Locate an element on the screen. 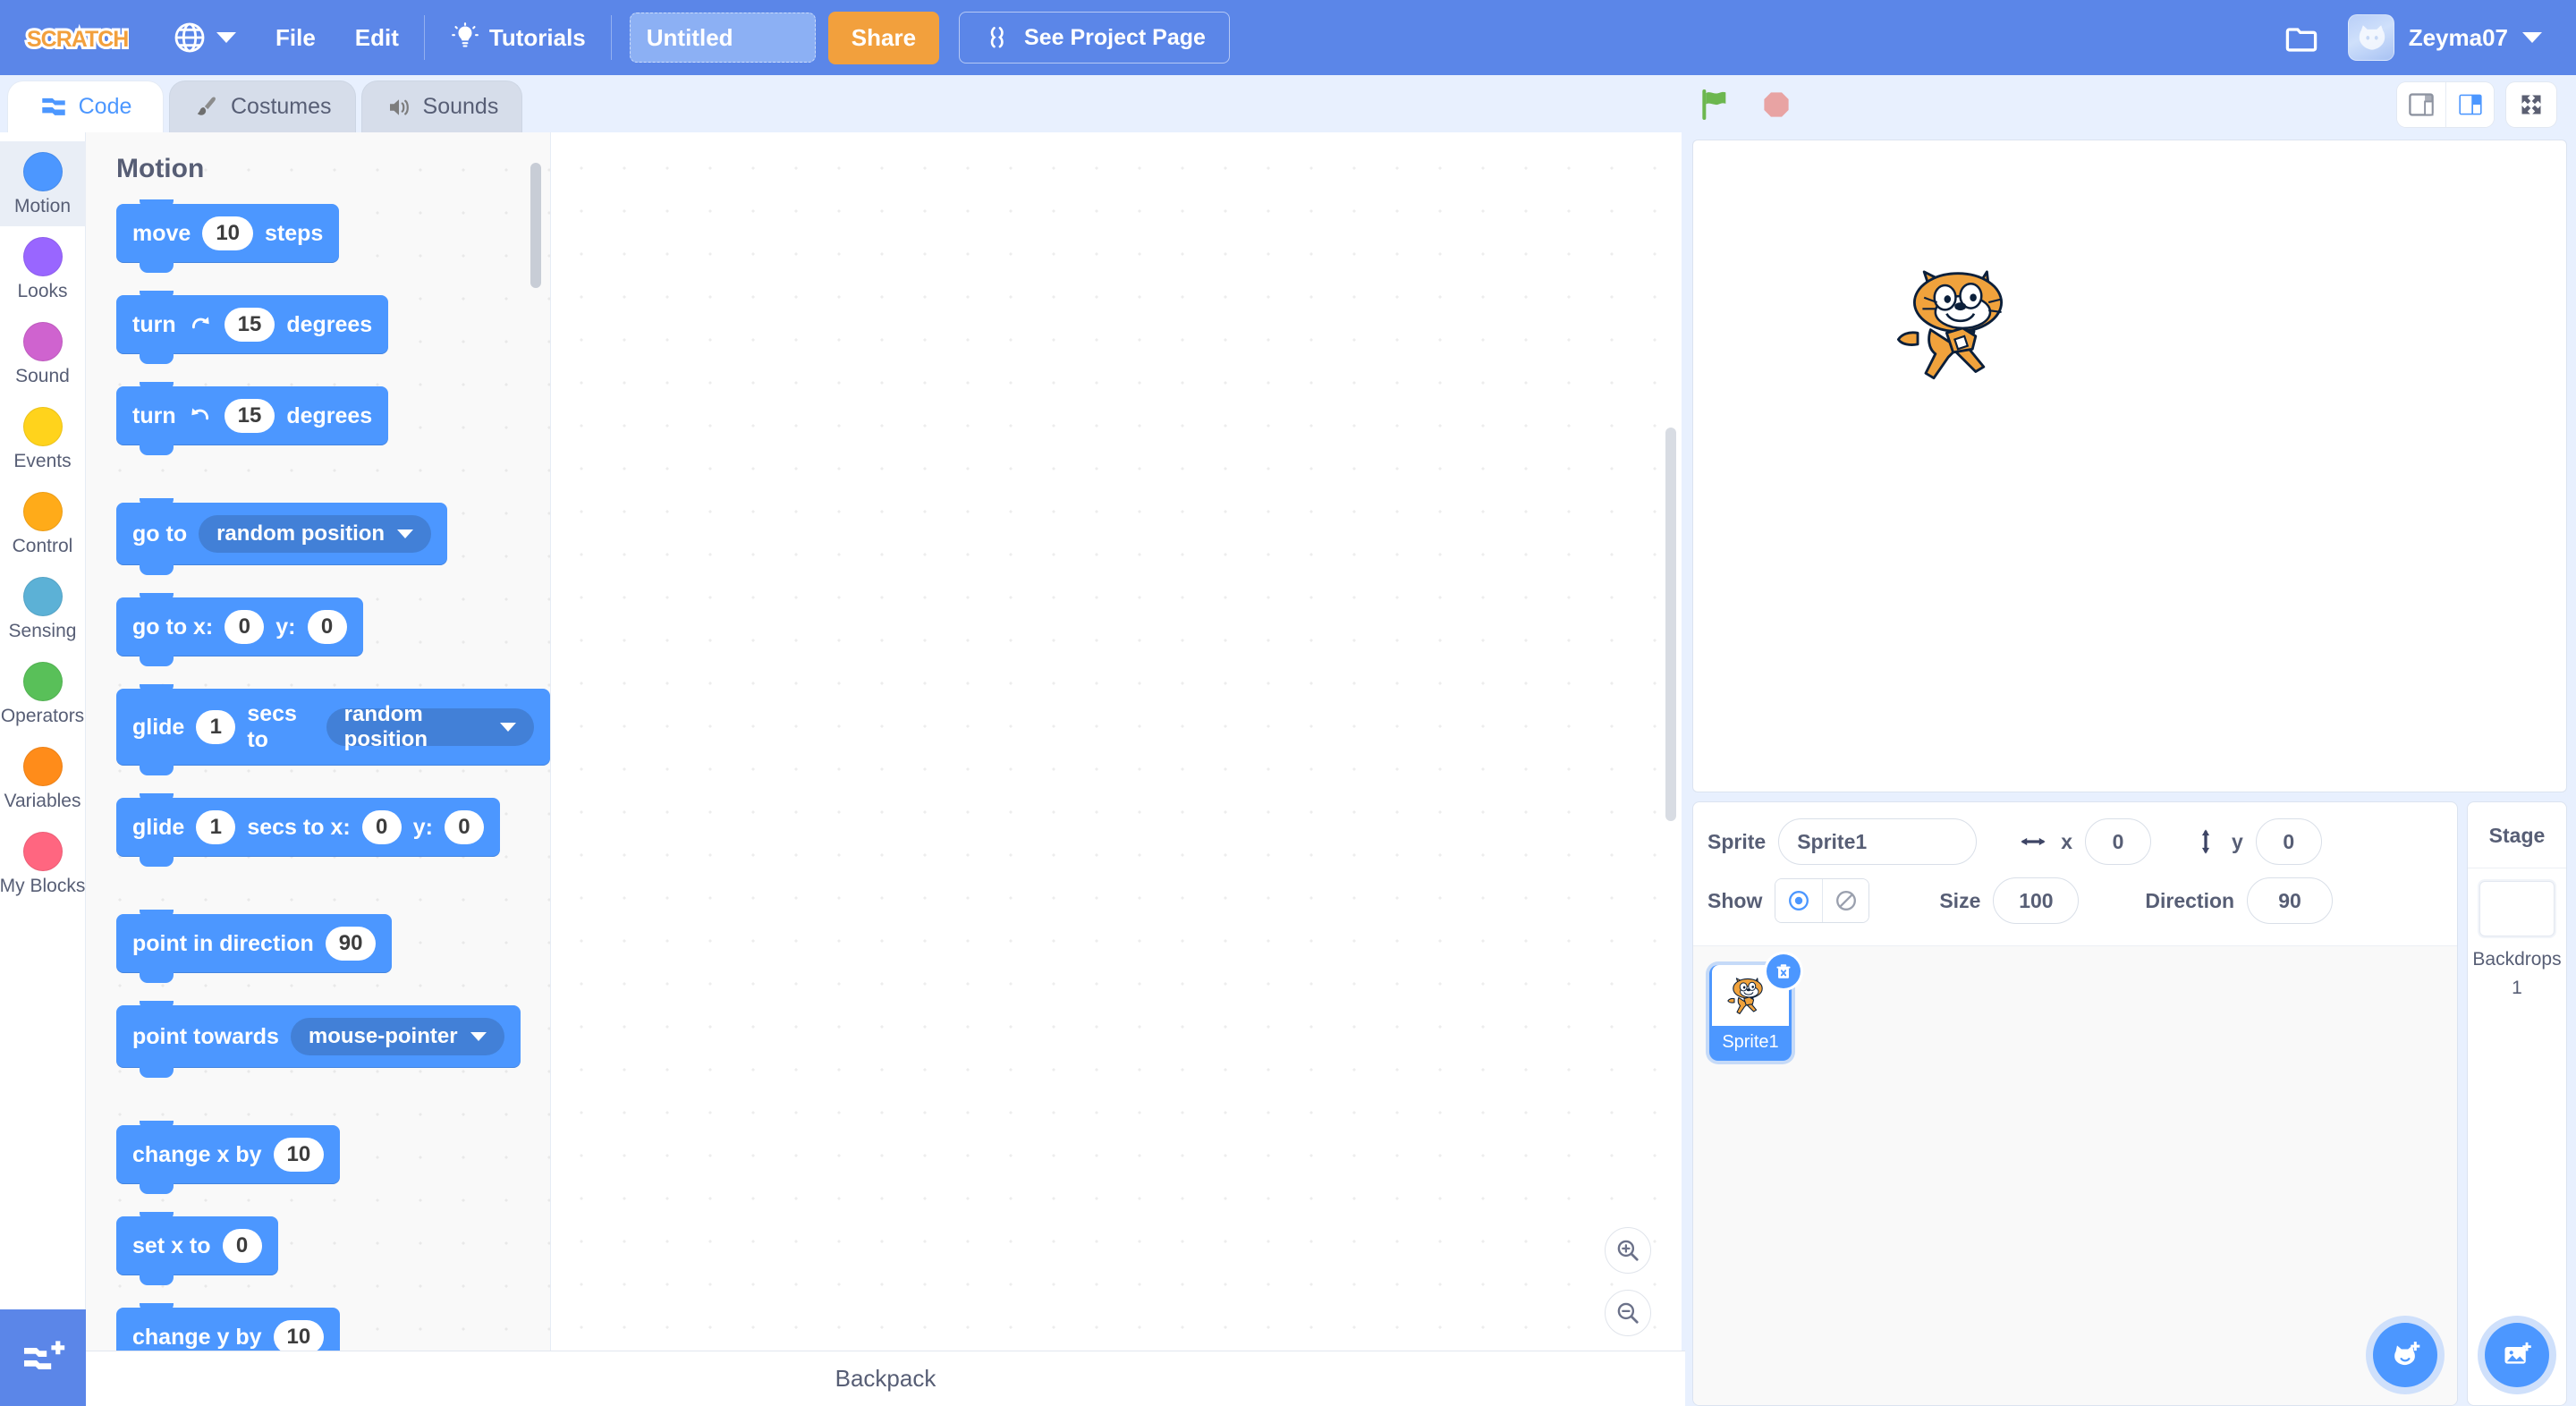  category-looks: Looks is located at coordinates (43, 269).